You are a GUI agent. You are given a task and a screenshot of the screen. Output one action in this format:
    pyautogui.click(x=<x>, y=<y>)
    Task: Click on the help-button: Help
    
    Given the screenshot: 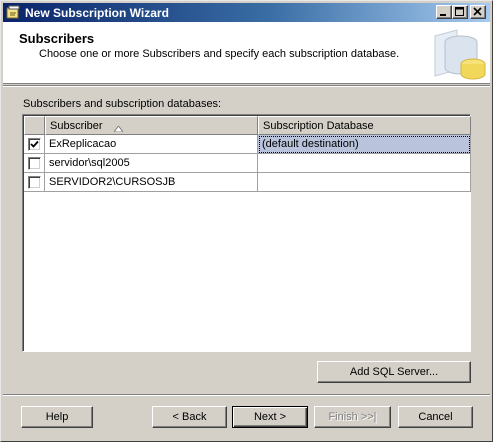 What is the action you would take?
    pyautogui.click(x=57, y=417)
    